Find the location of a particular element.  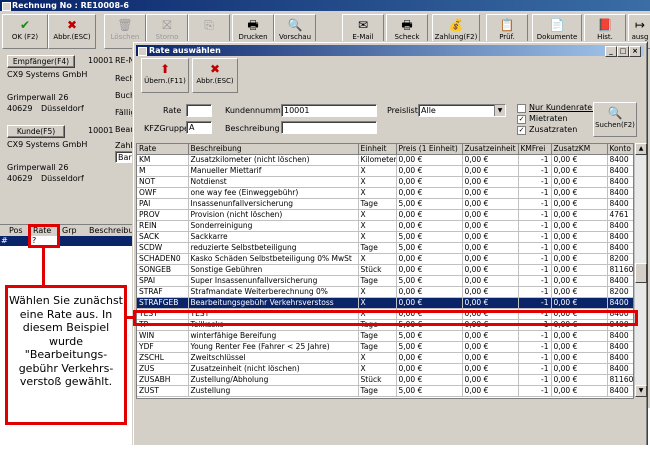

col-zusatzeinheit: Zusatzeinheit is located at coordinates (490, 149).